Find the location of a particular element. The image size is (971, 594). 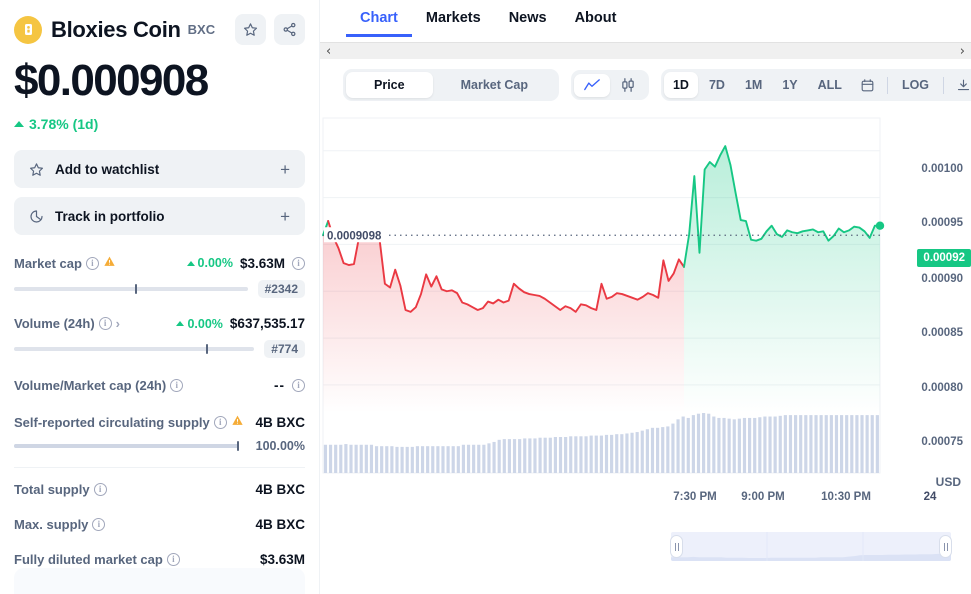

x-tick-3: 24 is located at coordinates (930, 497).